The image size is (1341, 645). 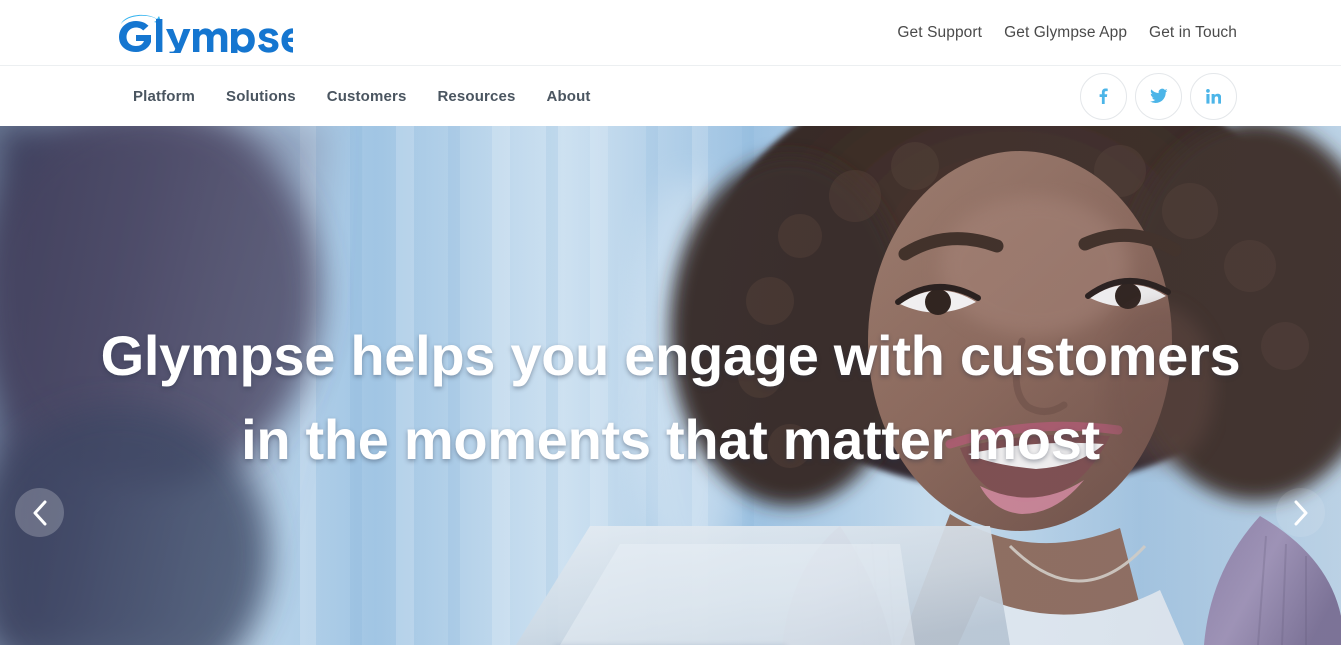 I want to click on linkedin-icon, so click(x=1213, y=96).